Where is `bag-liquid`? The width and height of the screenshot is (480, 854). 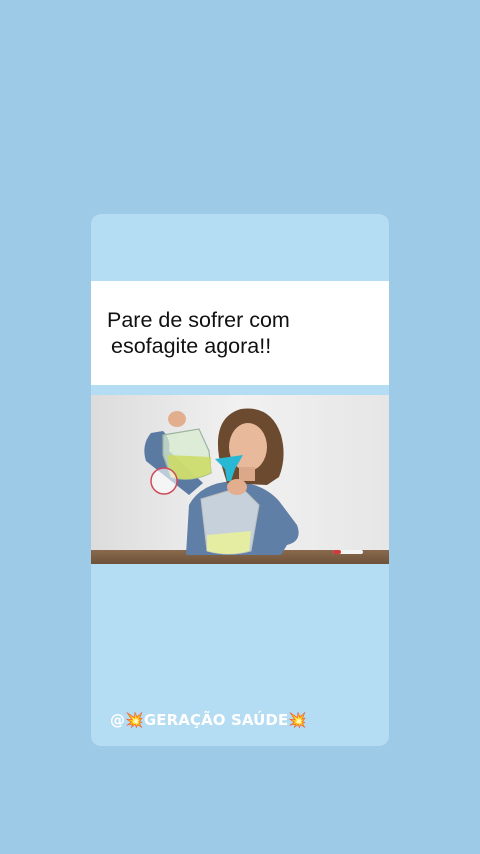 bag-liquid is located at coordinates (229, 542).